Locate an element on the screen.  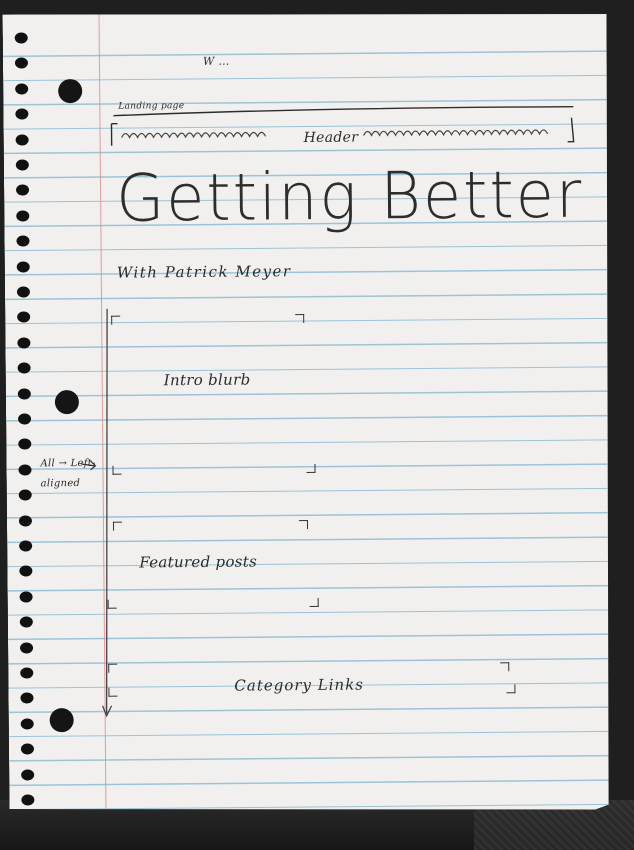
category-corner-bl is located at coordinates (112, 692).